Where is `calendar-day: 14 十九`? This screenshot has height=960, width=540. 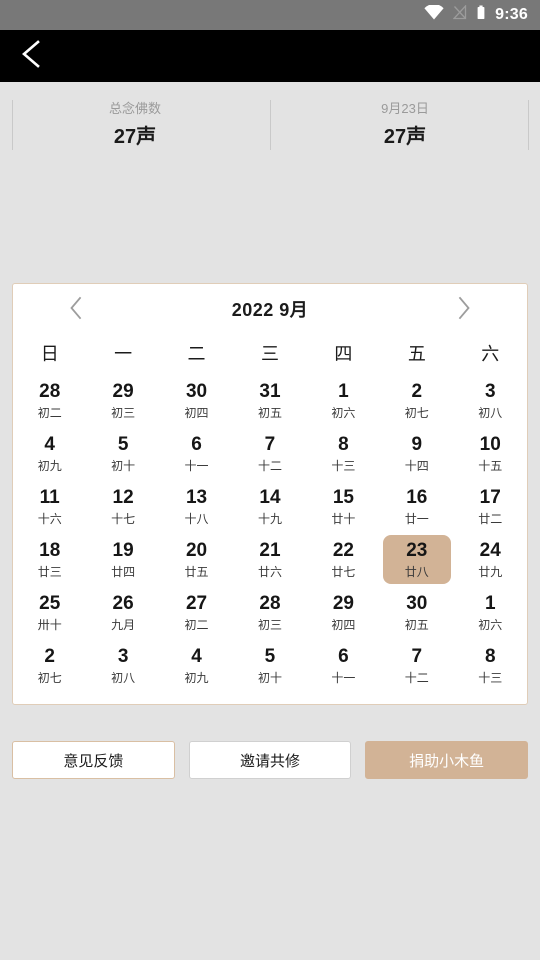 calendar-day: 14 十九 is located at coordinates (269, 506).